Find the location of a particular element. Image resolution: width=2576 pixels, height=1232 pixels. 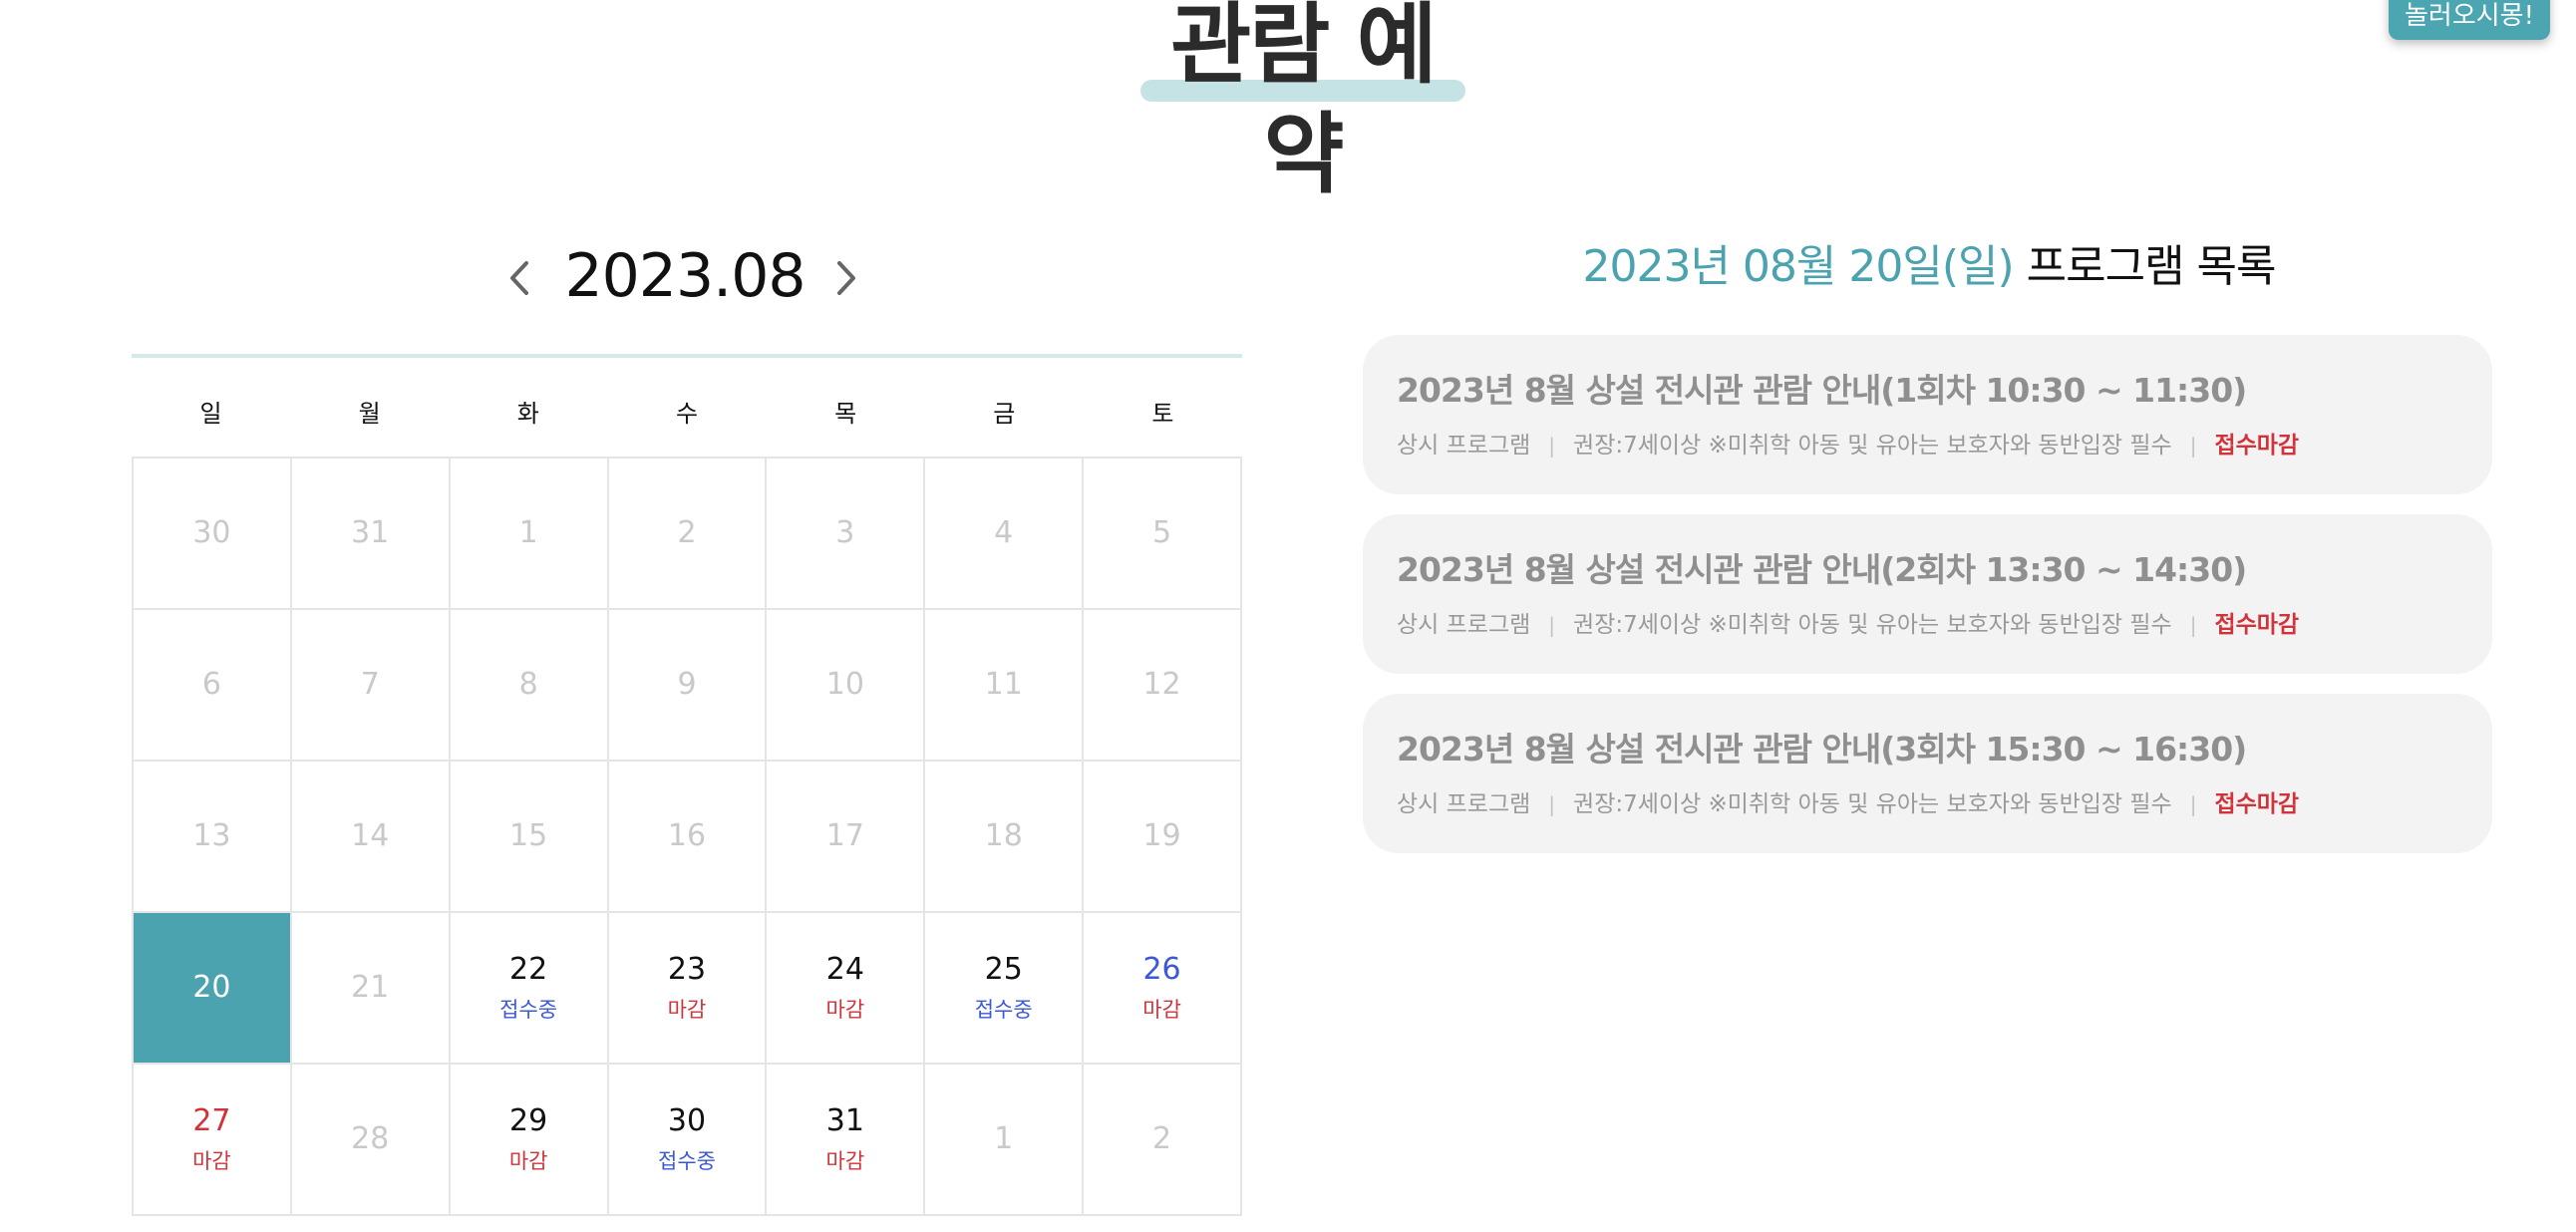

chevron-right-icon is located at coordinates (846, 278).